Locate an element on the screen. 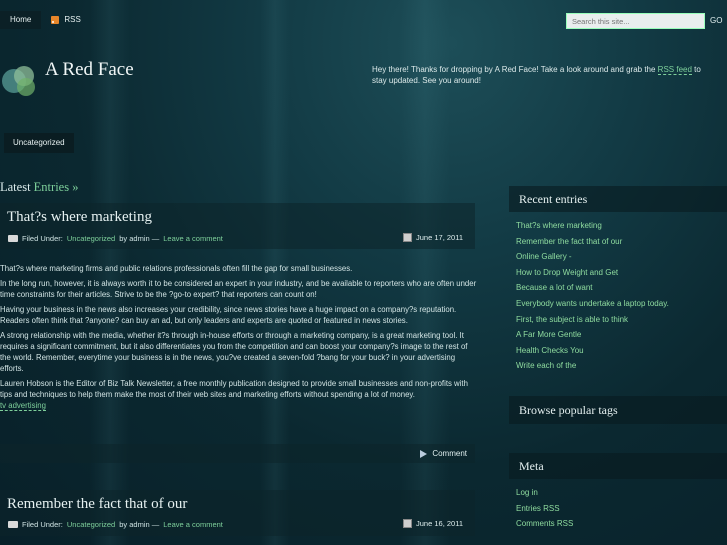 The height and width of the screenshot is (545, 727). meta-entries-rss-link: Entries RSS is located at coordinates (544, 511).